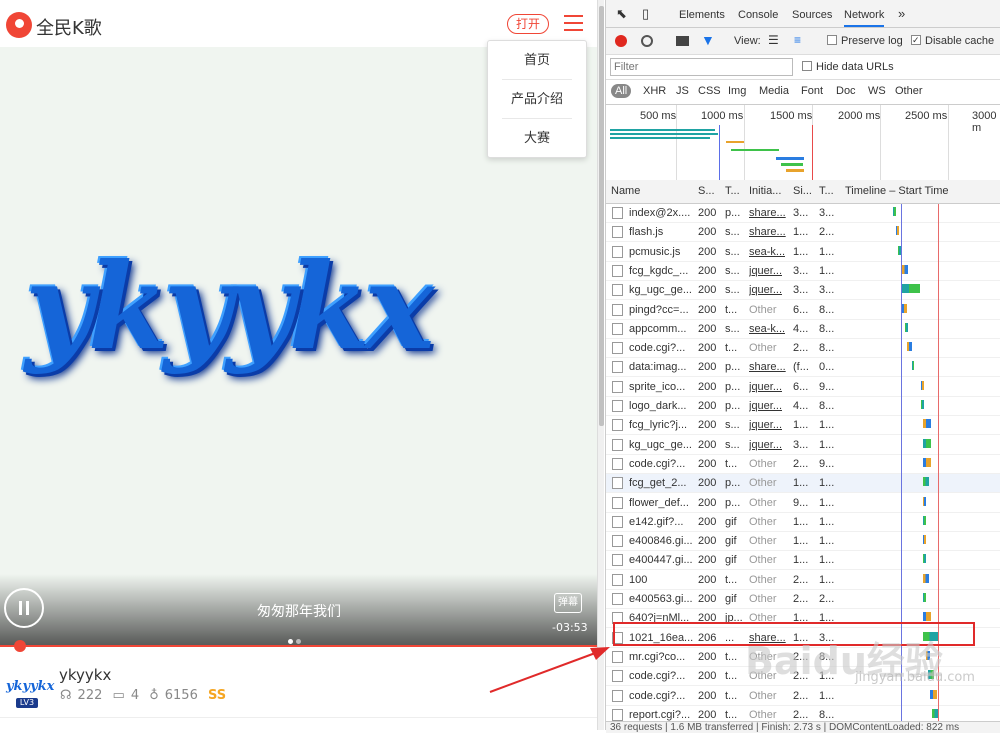  I want to click on record-icon, so click(621, 41).